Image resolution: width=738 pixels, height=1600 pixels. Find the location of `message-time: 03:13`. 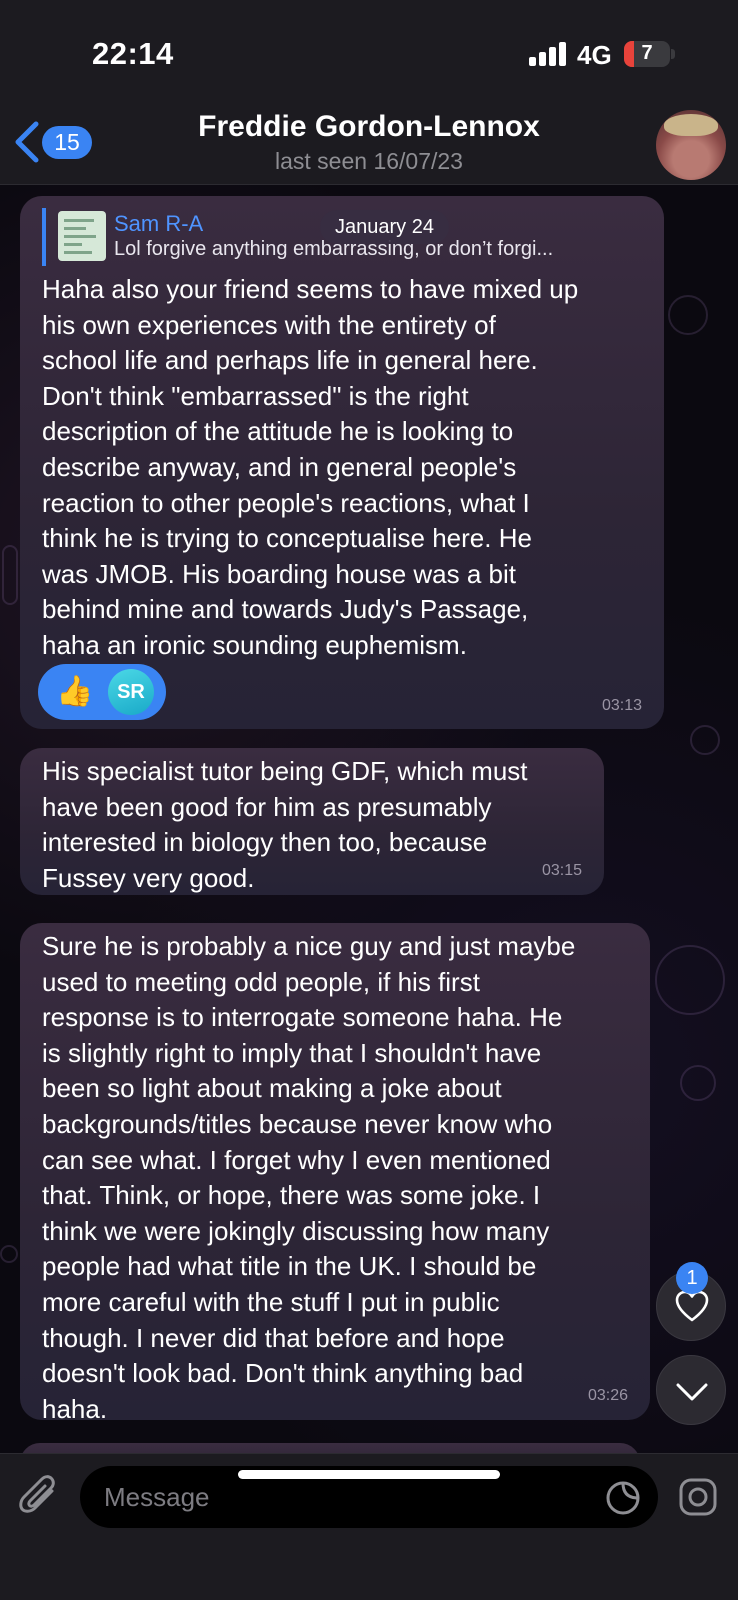

message-time: 03:13 is located at coordinates (621, 705).